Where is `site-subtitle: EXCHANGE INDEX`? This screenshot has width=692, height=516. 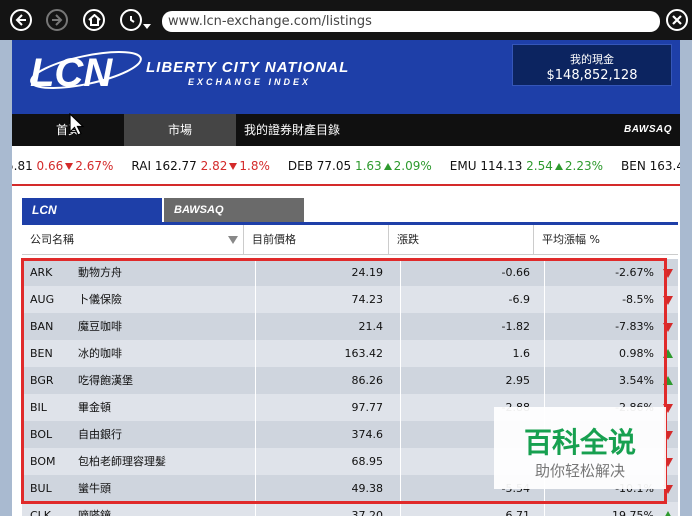 site-subtitle: EXCHANGE INDEX is located at coordinates (250, 82).